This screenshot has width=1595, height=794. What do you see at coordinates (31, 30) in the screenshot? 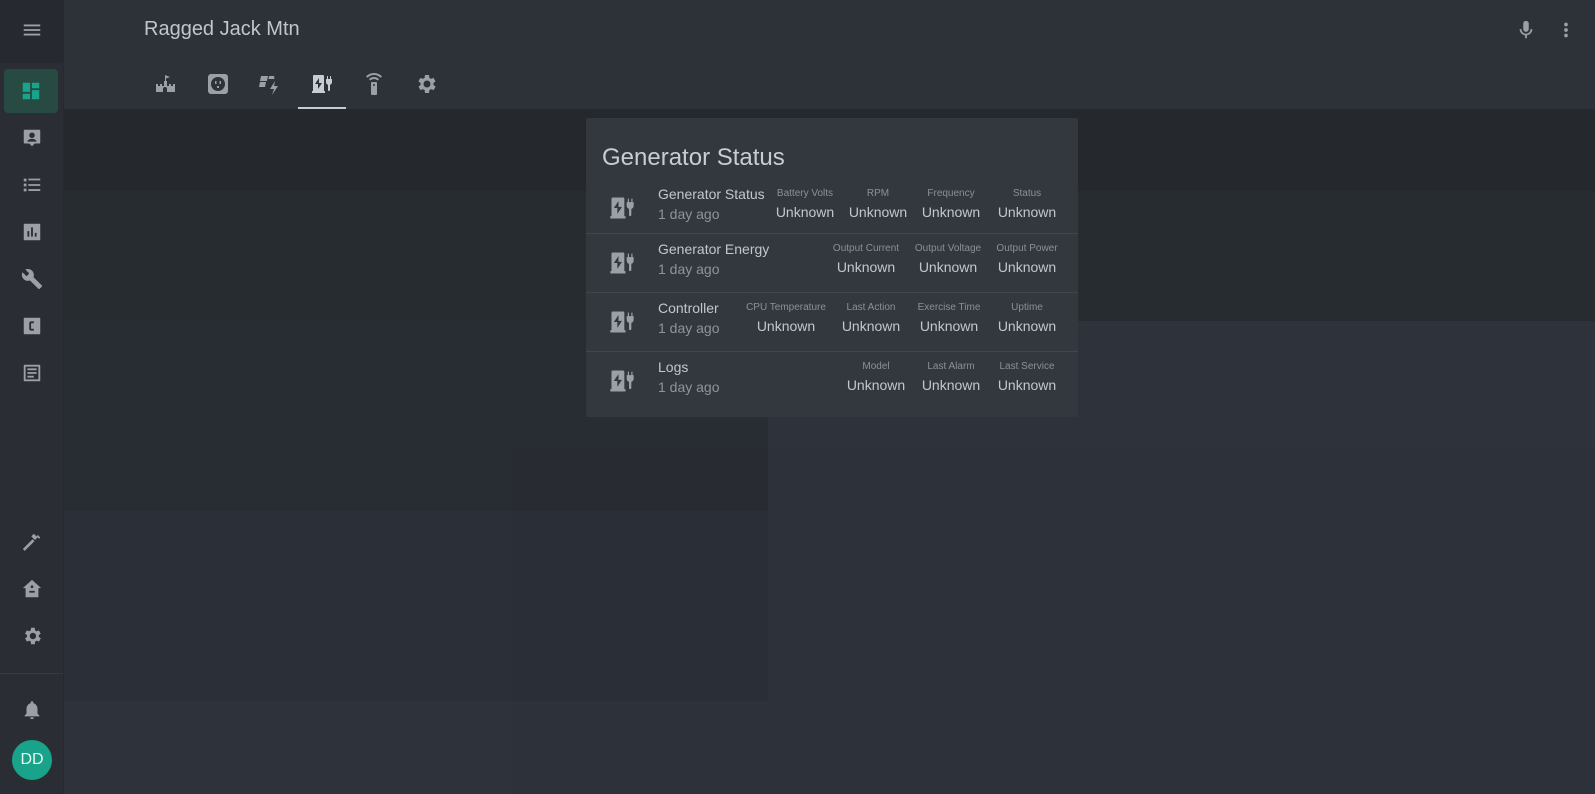
I see `menu-icon` at bounding box center [31, 30].